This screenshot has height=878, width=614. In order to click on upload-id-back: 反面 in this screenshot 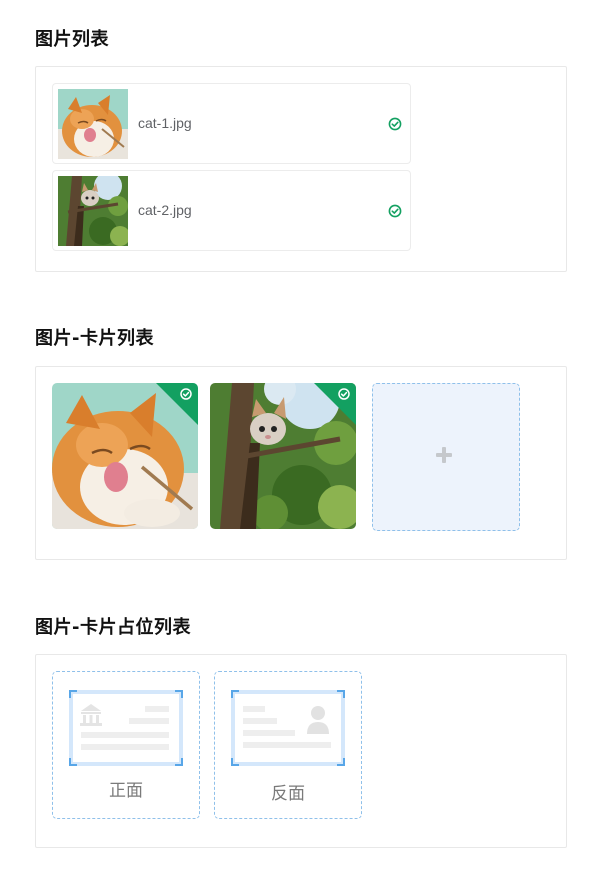, I will do `click(288, 745)`.